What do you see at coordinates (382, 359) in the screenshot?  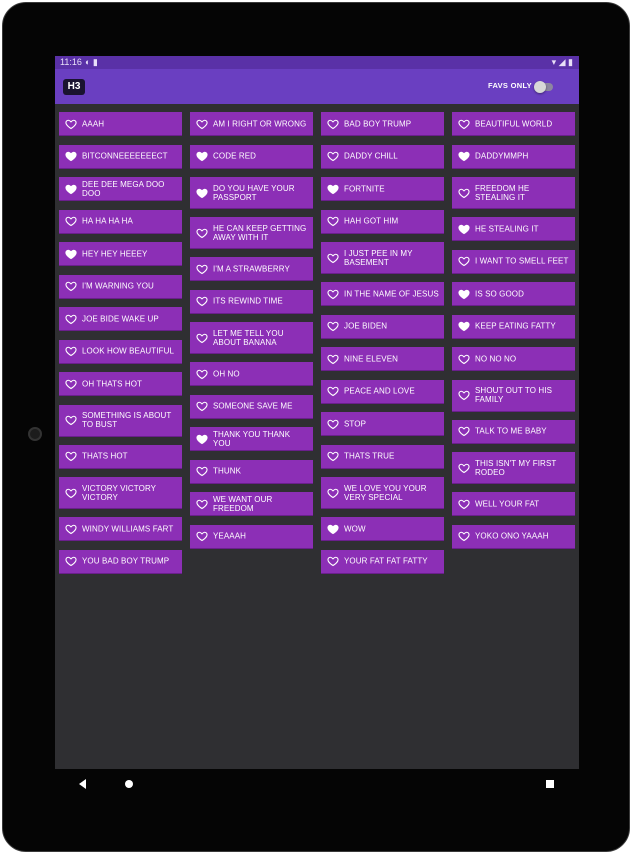 I see `sound-button: NINE ELEVEN` at bounding box center [382, 359].